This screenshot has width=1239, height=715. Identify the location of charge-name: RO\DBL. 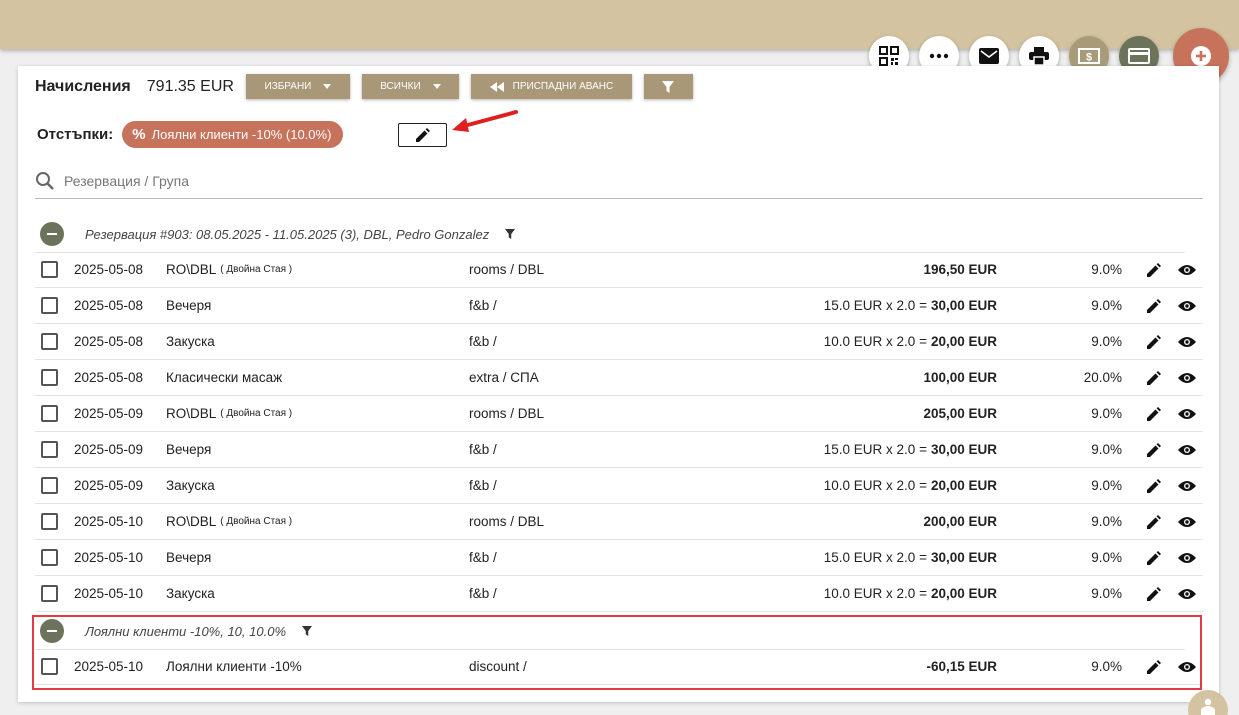
(191, 413).